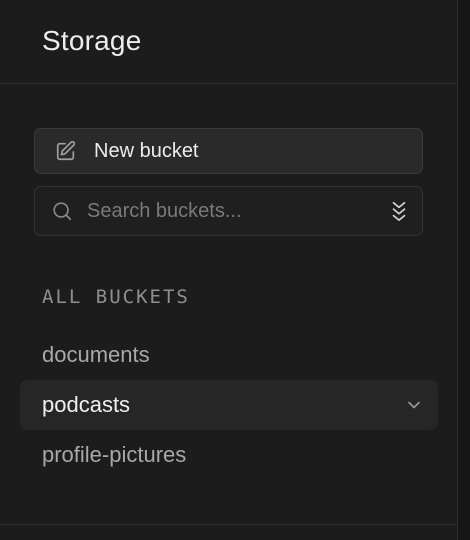 The width and height of the screenshot is (470, 540). What do you see at coordinates (229, 524) in the screenshot?
I see `footer-divider` at bounding box center [229, 524].